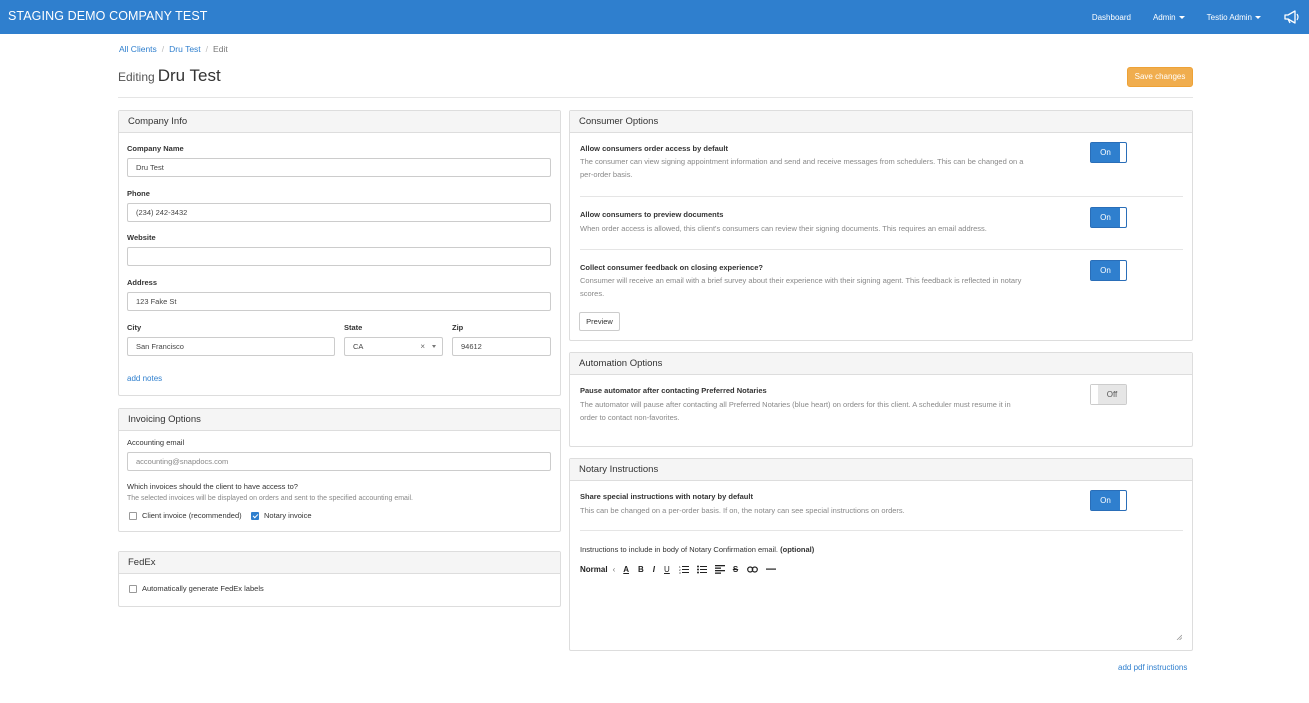  Describe the element at coordinates (501, 346) in the screenshot. I see `zip-input: 94612` at that location.